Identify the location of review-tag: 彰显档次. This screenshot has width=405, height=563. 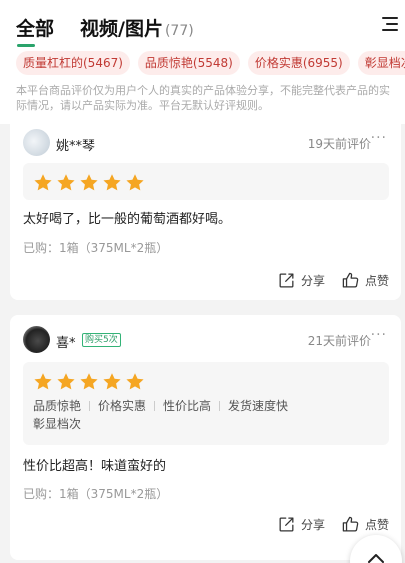
(57, 424).